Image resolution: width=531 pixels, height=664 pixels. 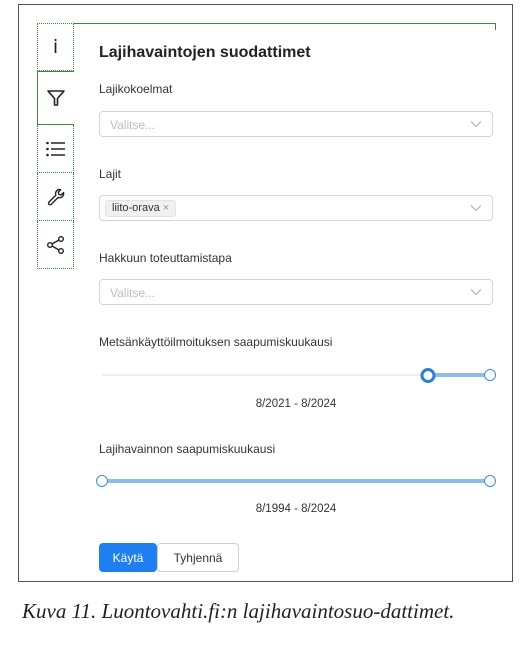 I want to click on forest-notice-month-range: 8/2021 - 8/2024, so click(x=296, y=404).